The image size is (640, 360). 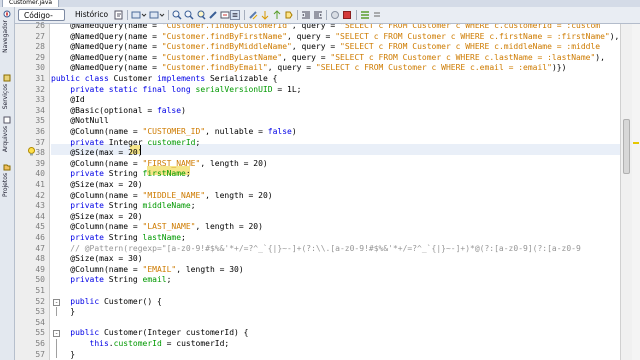 What do you see at coordinates (277, 15) in the screenshot?
I see `next-bookmark-icon` at bounding box center [277, 15].